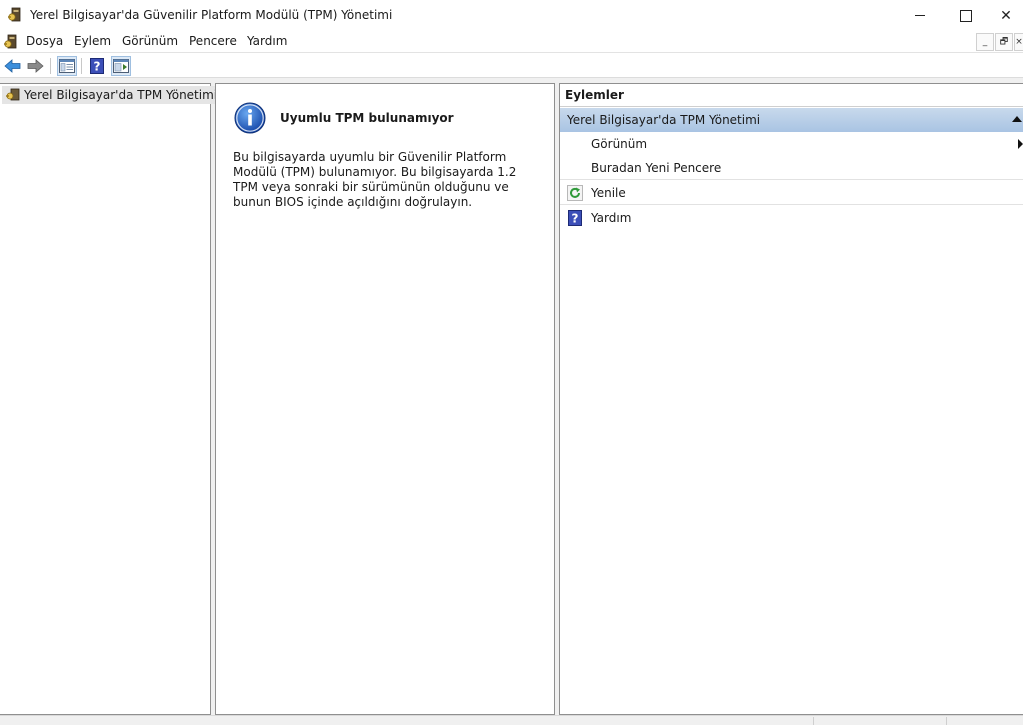  I want to click on action-help: ? Yardım, so click(791, 218).